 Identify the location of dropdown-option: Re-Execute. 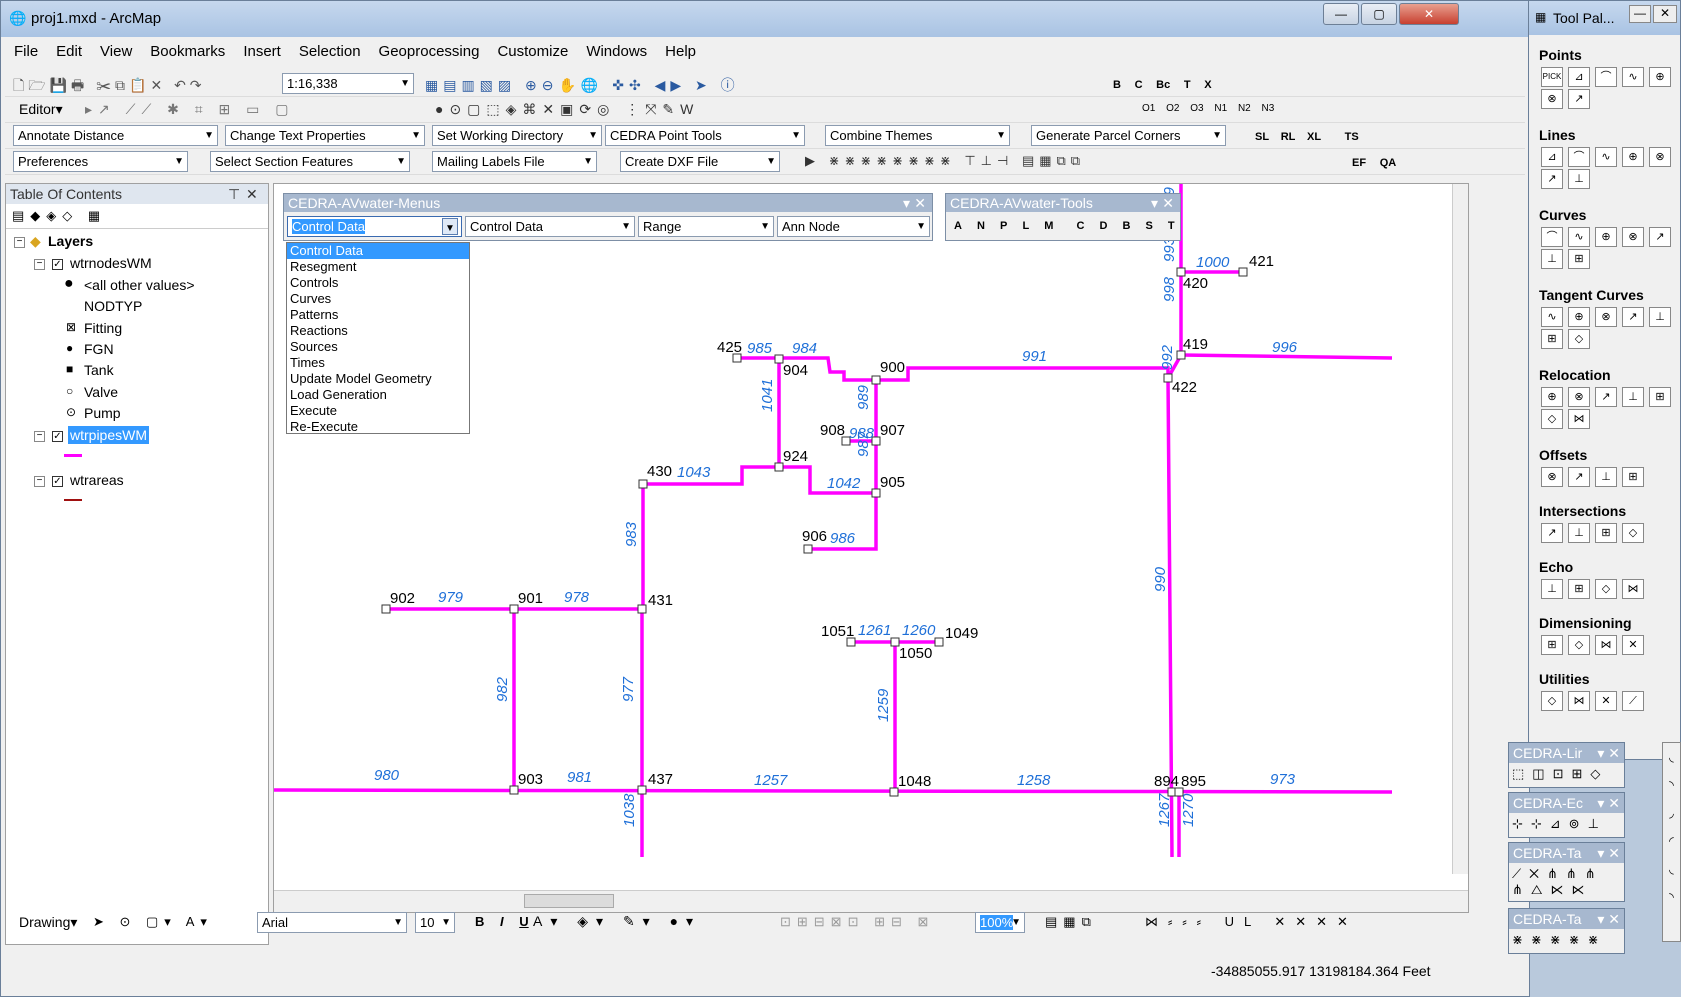
(378, 427).